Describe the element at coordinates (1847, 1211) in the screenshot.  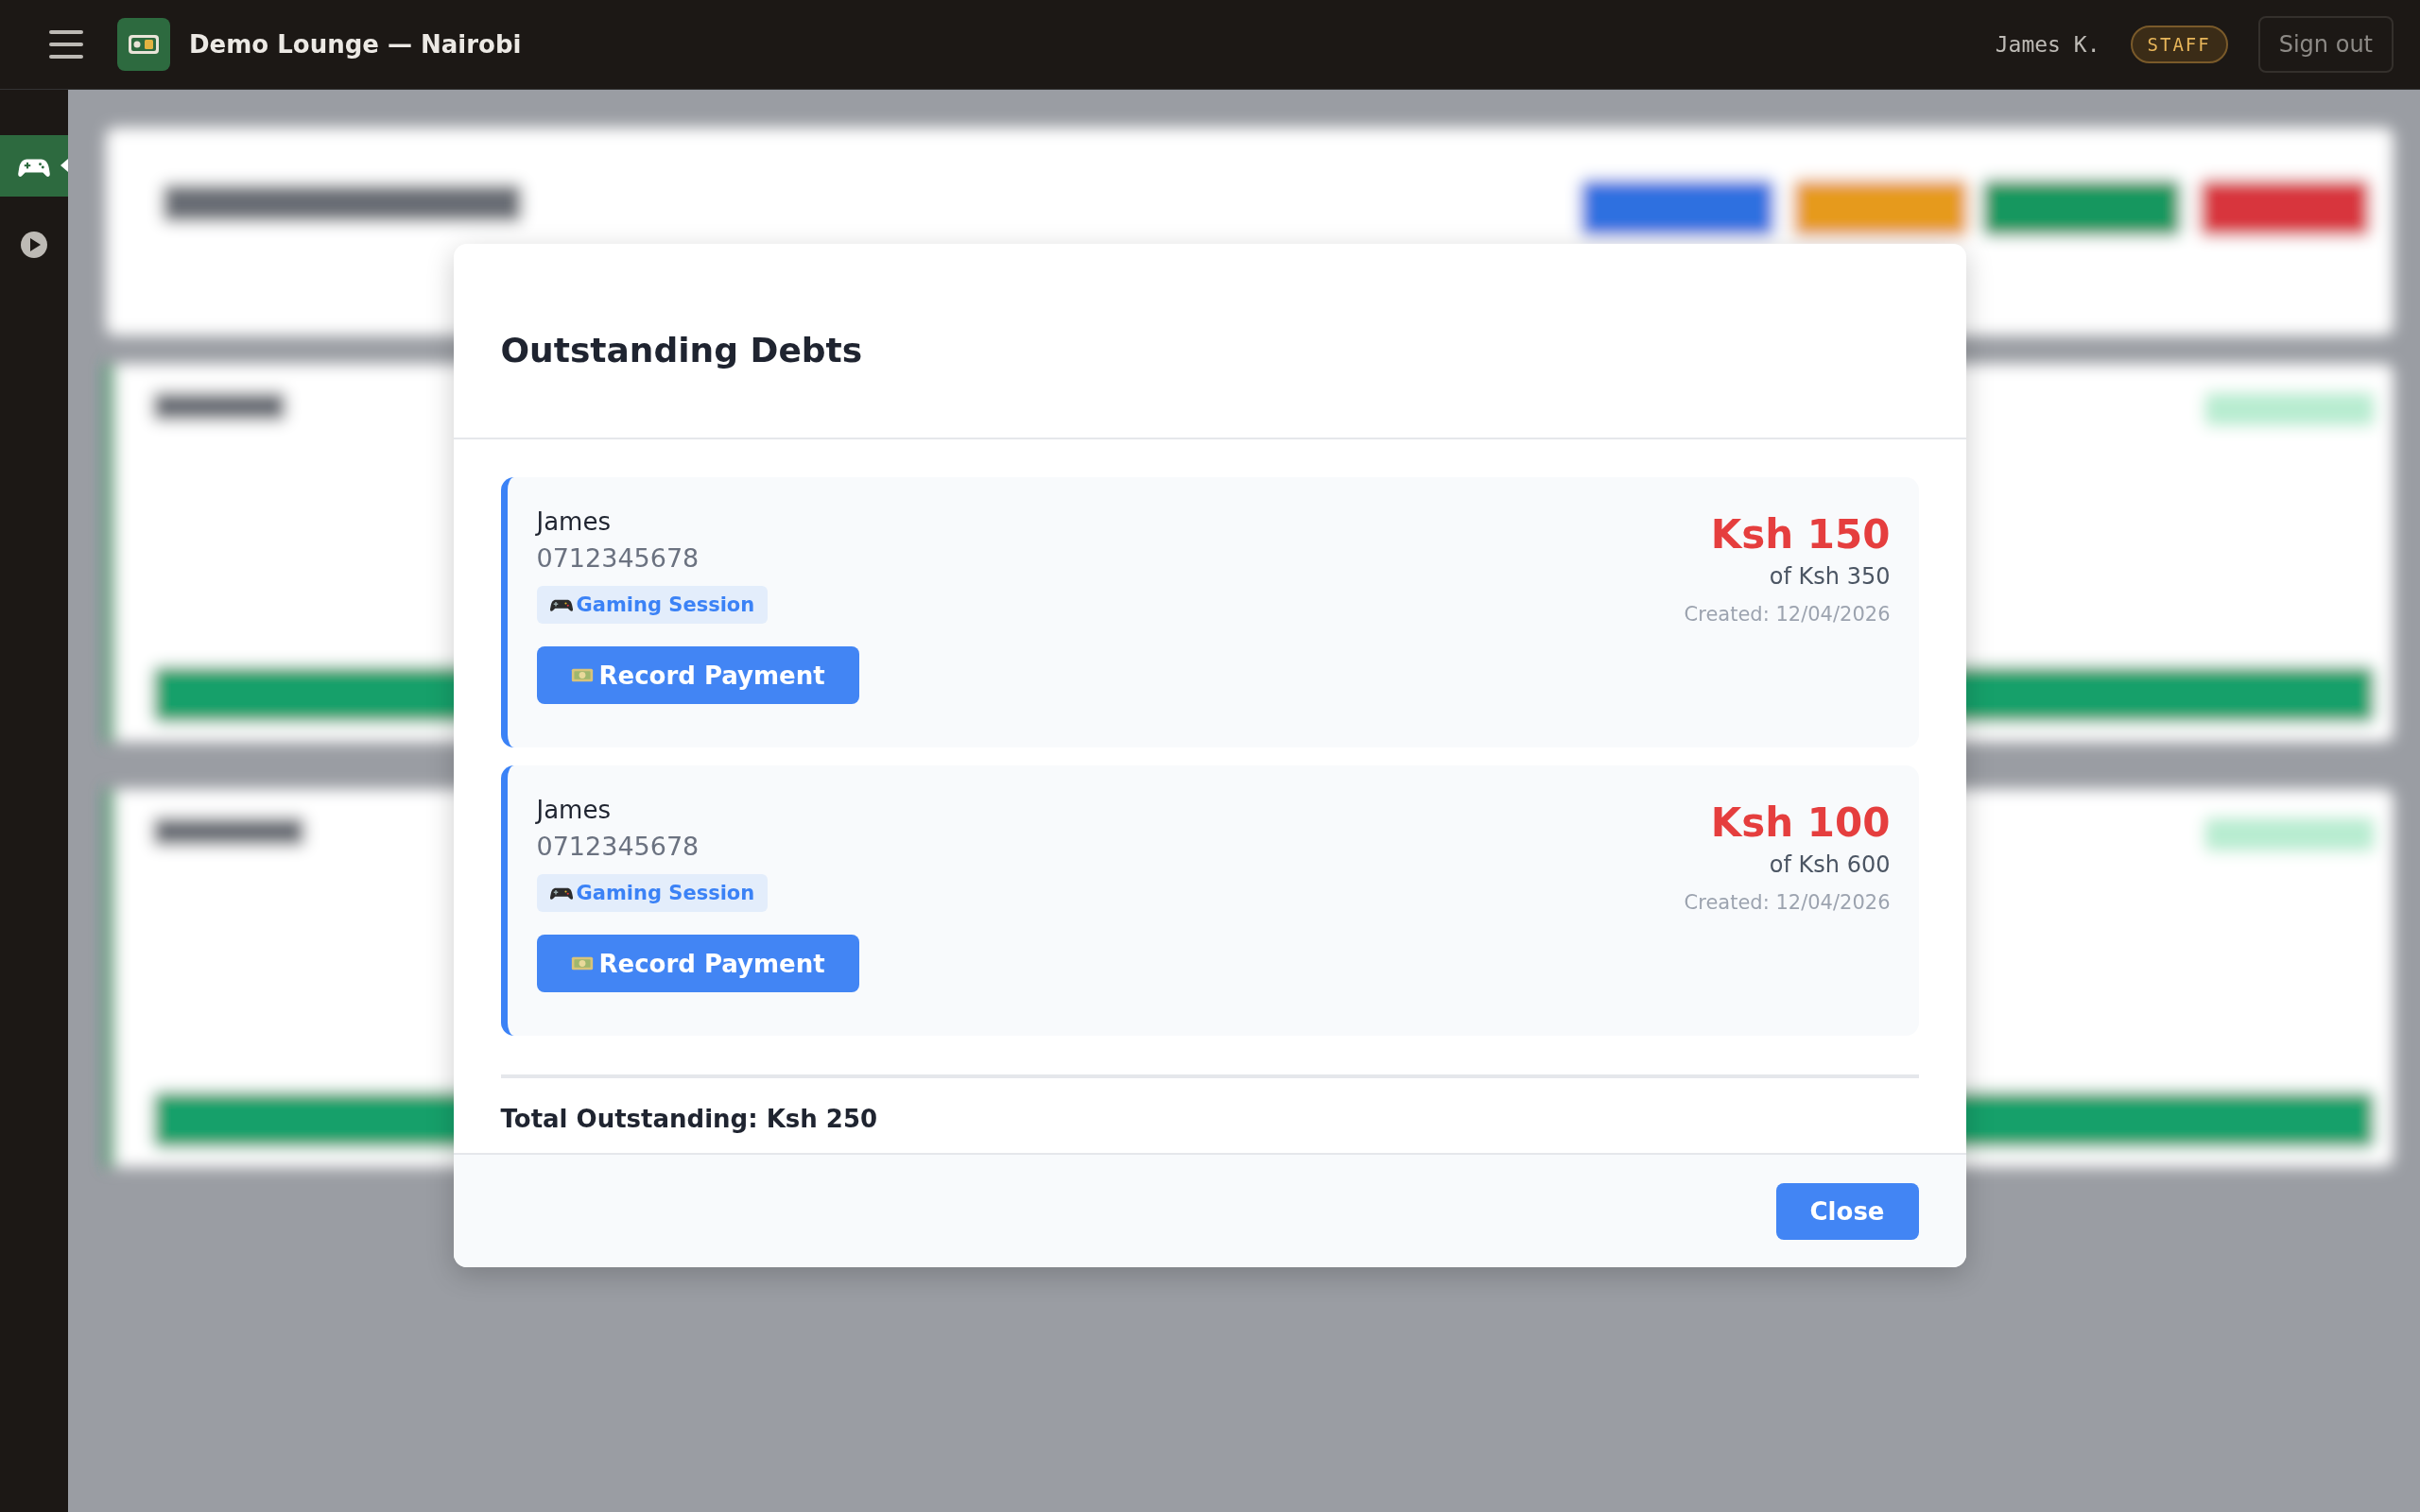
I see `close-button: Close` at that location.